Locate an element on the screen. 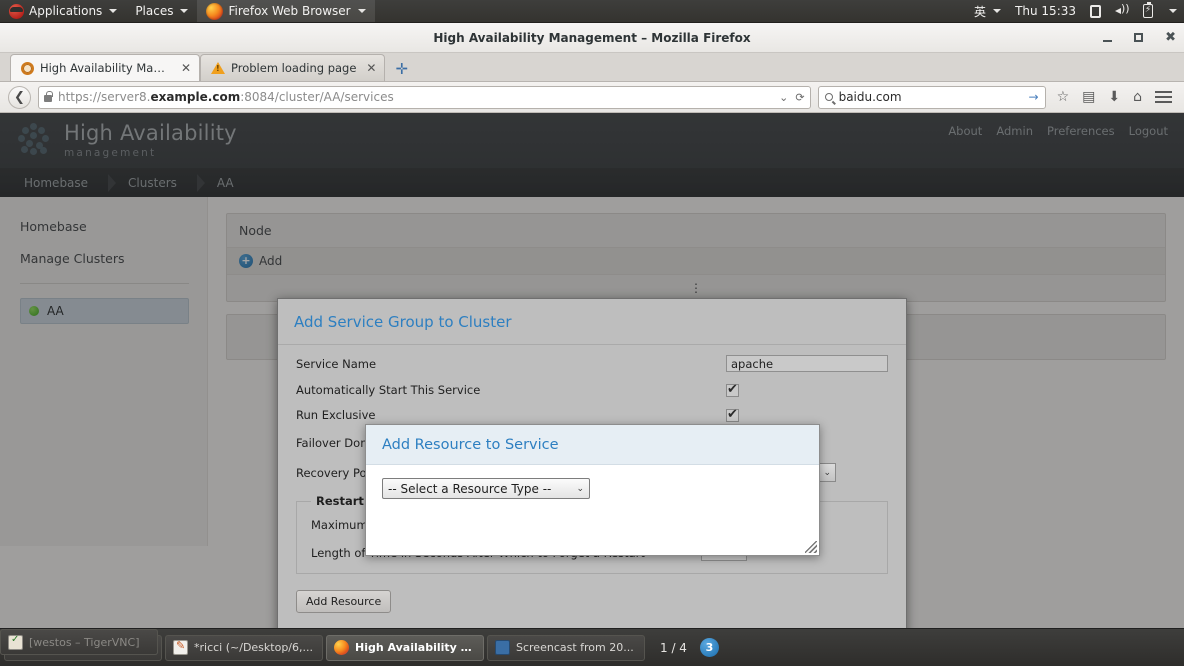 The height and width of the screenshot is (666, 1184). taskbar-item-label: [westos – TigerVNC] is located at coordinates (84, 642).